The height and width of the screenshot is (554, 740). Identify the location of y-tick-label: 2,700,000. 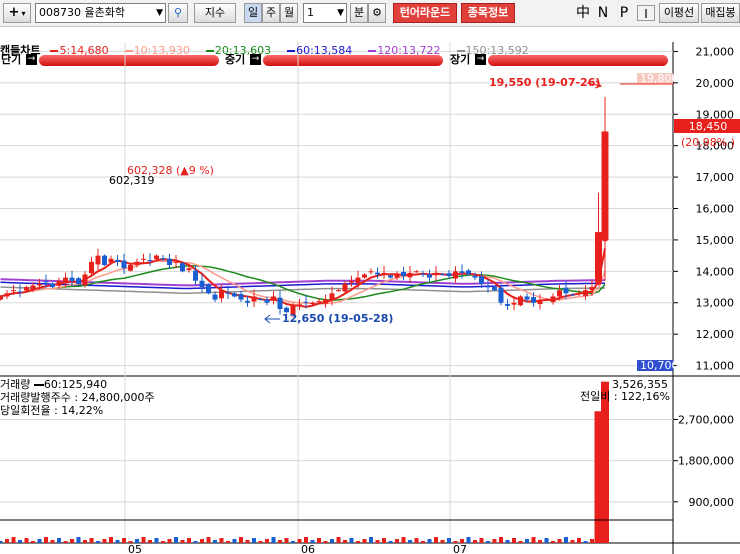
(706, 419).